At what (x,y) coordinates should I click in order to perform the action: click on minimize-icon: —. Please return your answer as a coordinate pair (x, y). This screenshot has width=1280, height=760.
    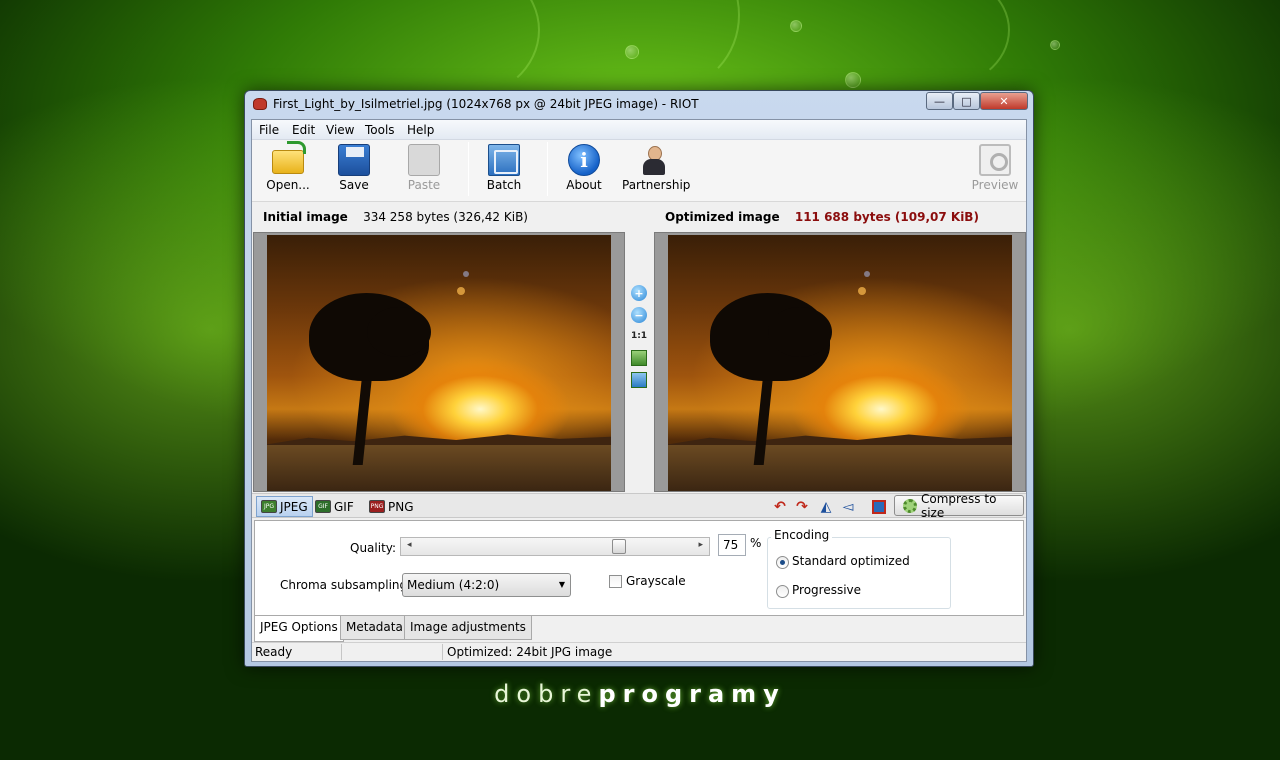
    Looking at the image, I should click on (939, 101).